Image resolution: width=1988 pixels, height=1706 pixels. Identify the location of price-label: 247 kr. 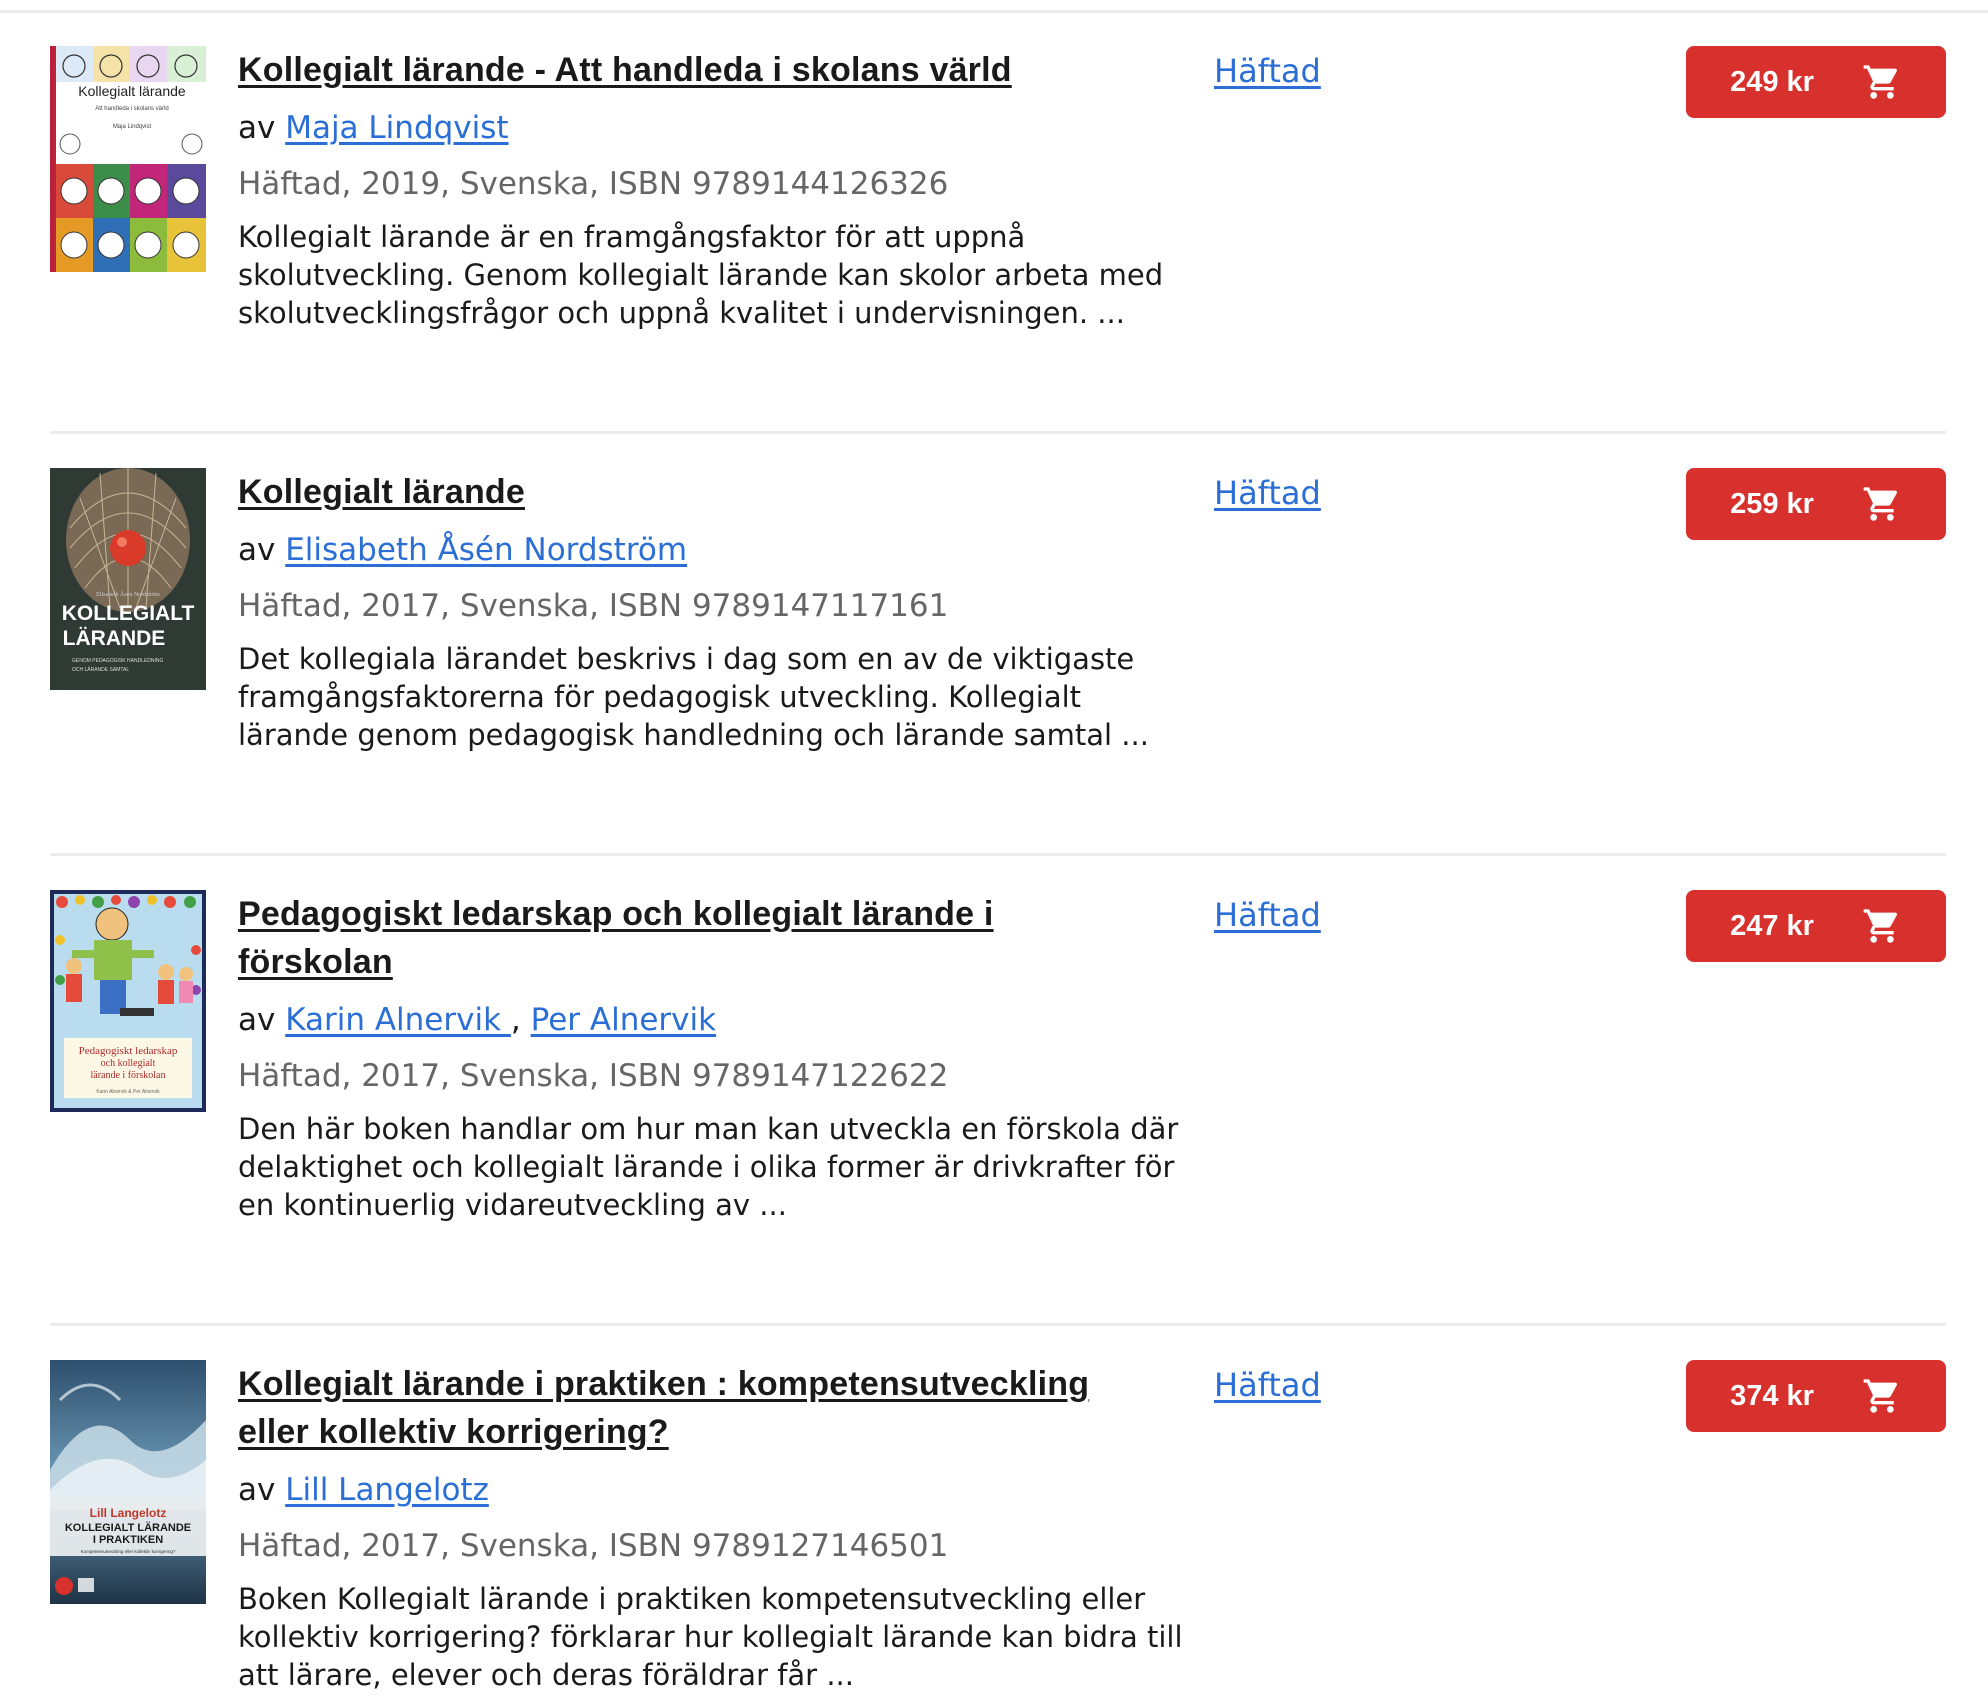
(1772, 925).